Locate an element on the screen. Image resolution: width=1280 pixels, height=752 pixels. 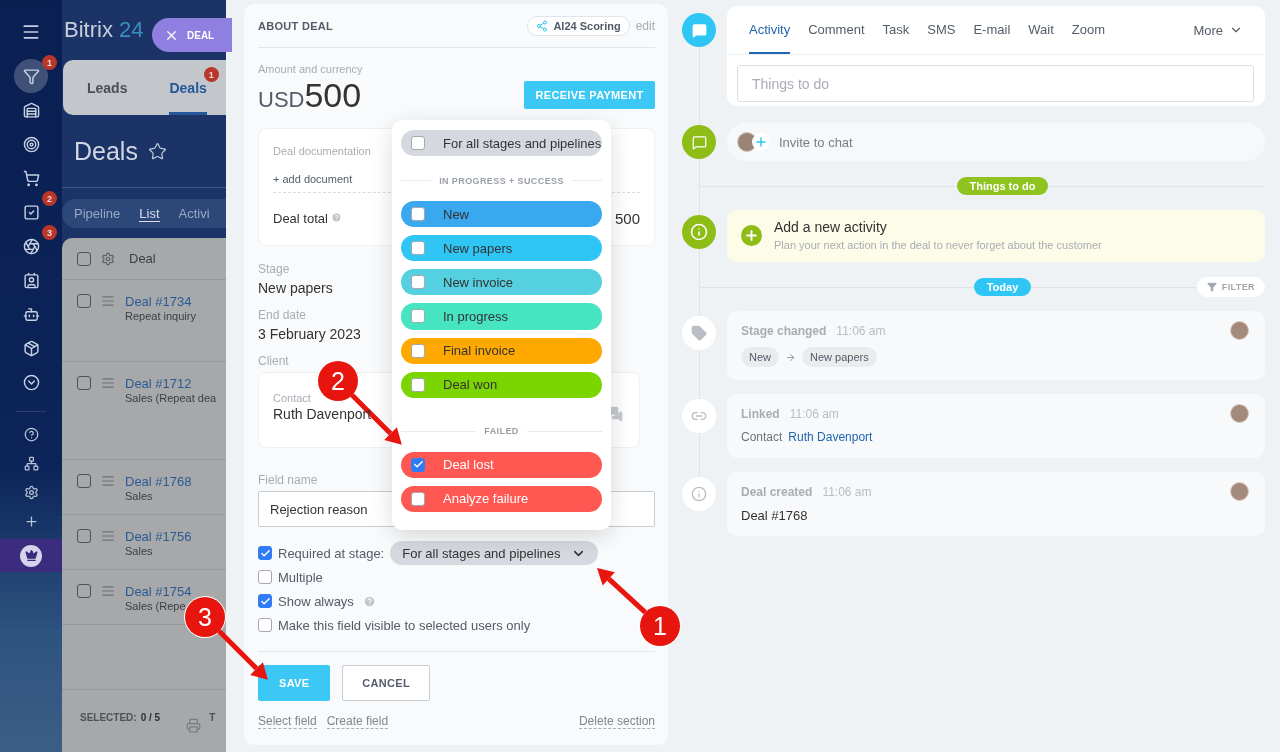
activity-tab: Activity is located at coordinates (770, 30).